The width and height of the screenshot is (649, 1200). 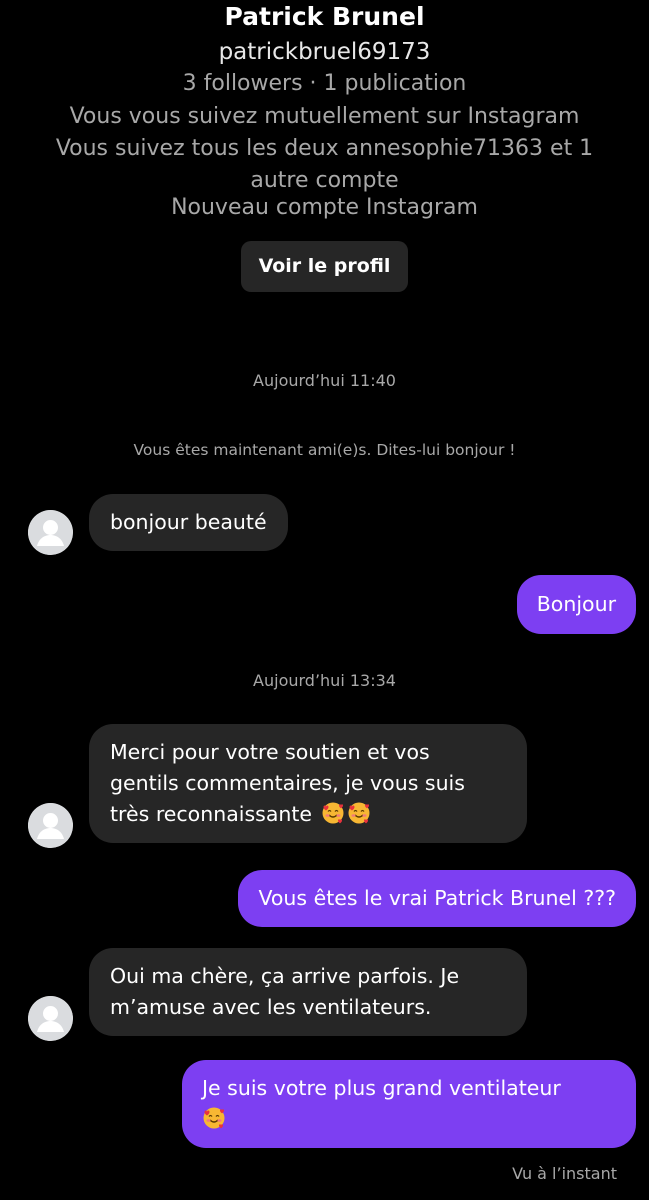 I want to click on message-text-line: Merci pour votre soutien et vos, so click(x=270, y=752).